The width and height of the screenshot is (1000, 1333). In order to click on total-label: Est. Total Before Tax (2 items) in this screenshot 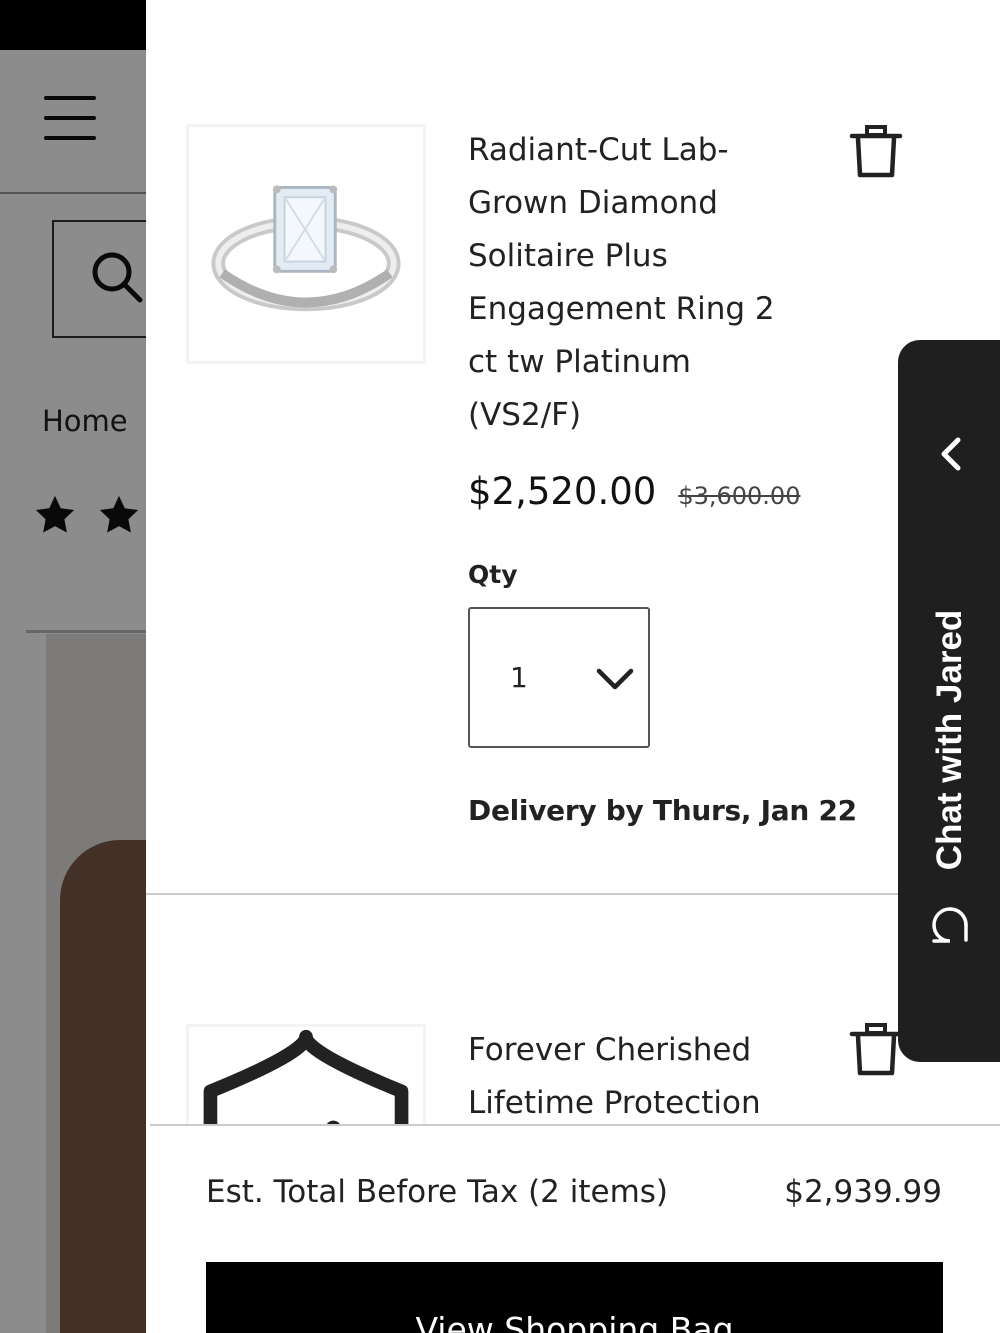, I will do `click(437, 1192)`.